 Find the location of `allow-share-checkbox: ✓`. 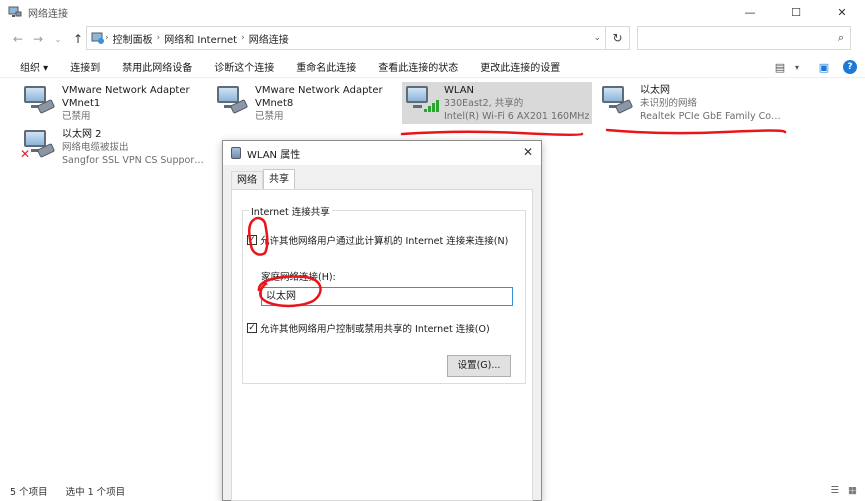

allow-share-checkbox: ✓ is located at coordinates (252, 240).